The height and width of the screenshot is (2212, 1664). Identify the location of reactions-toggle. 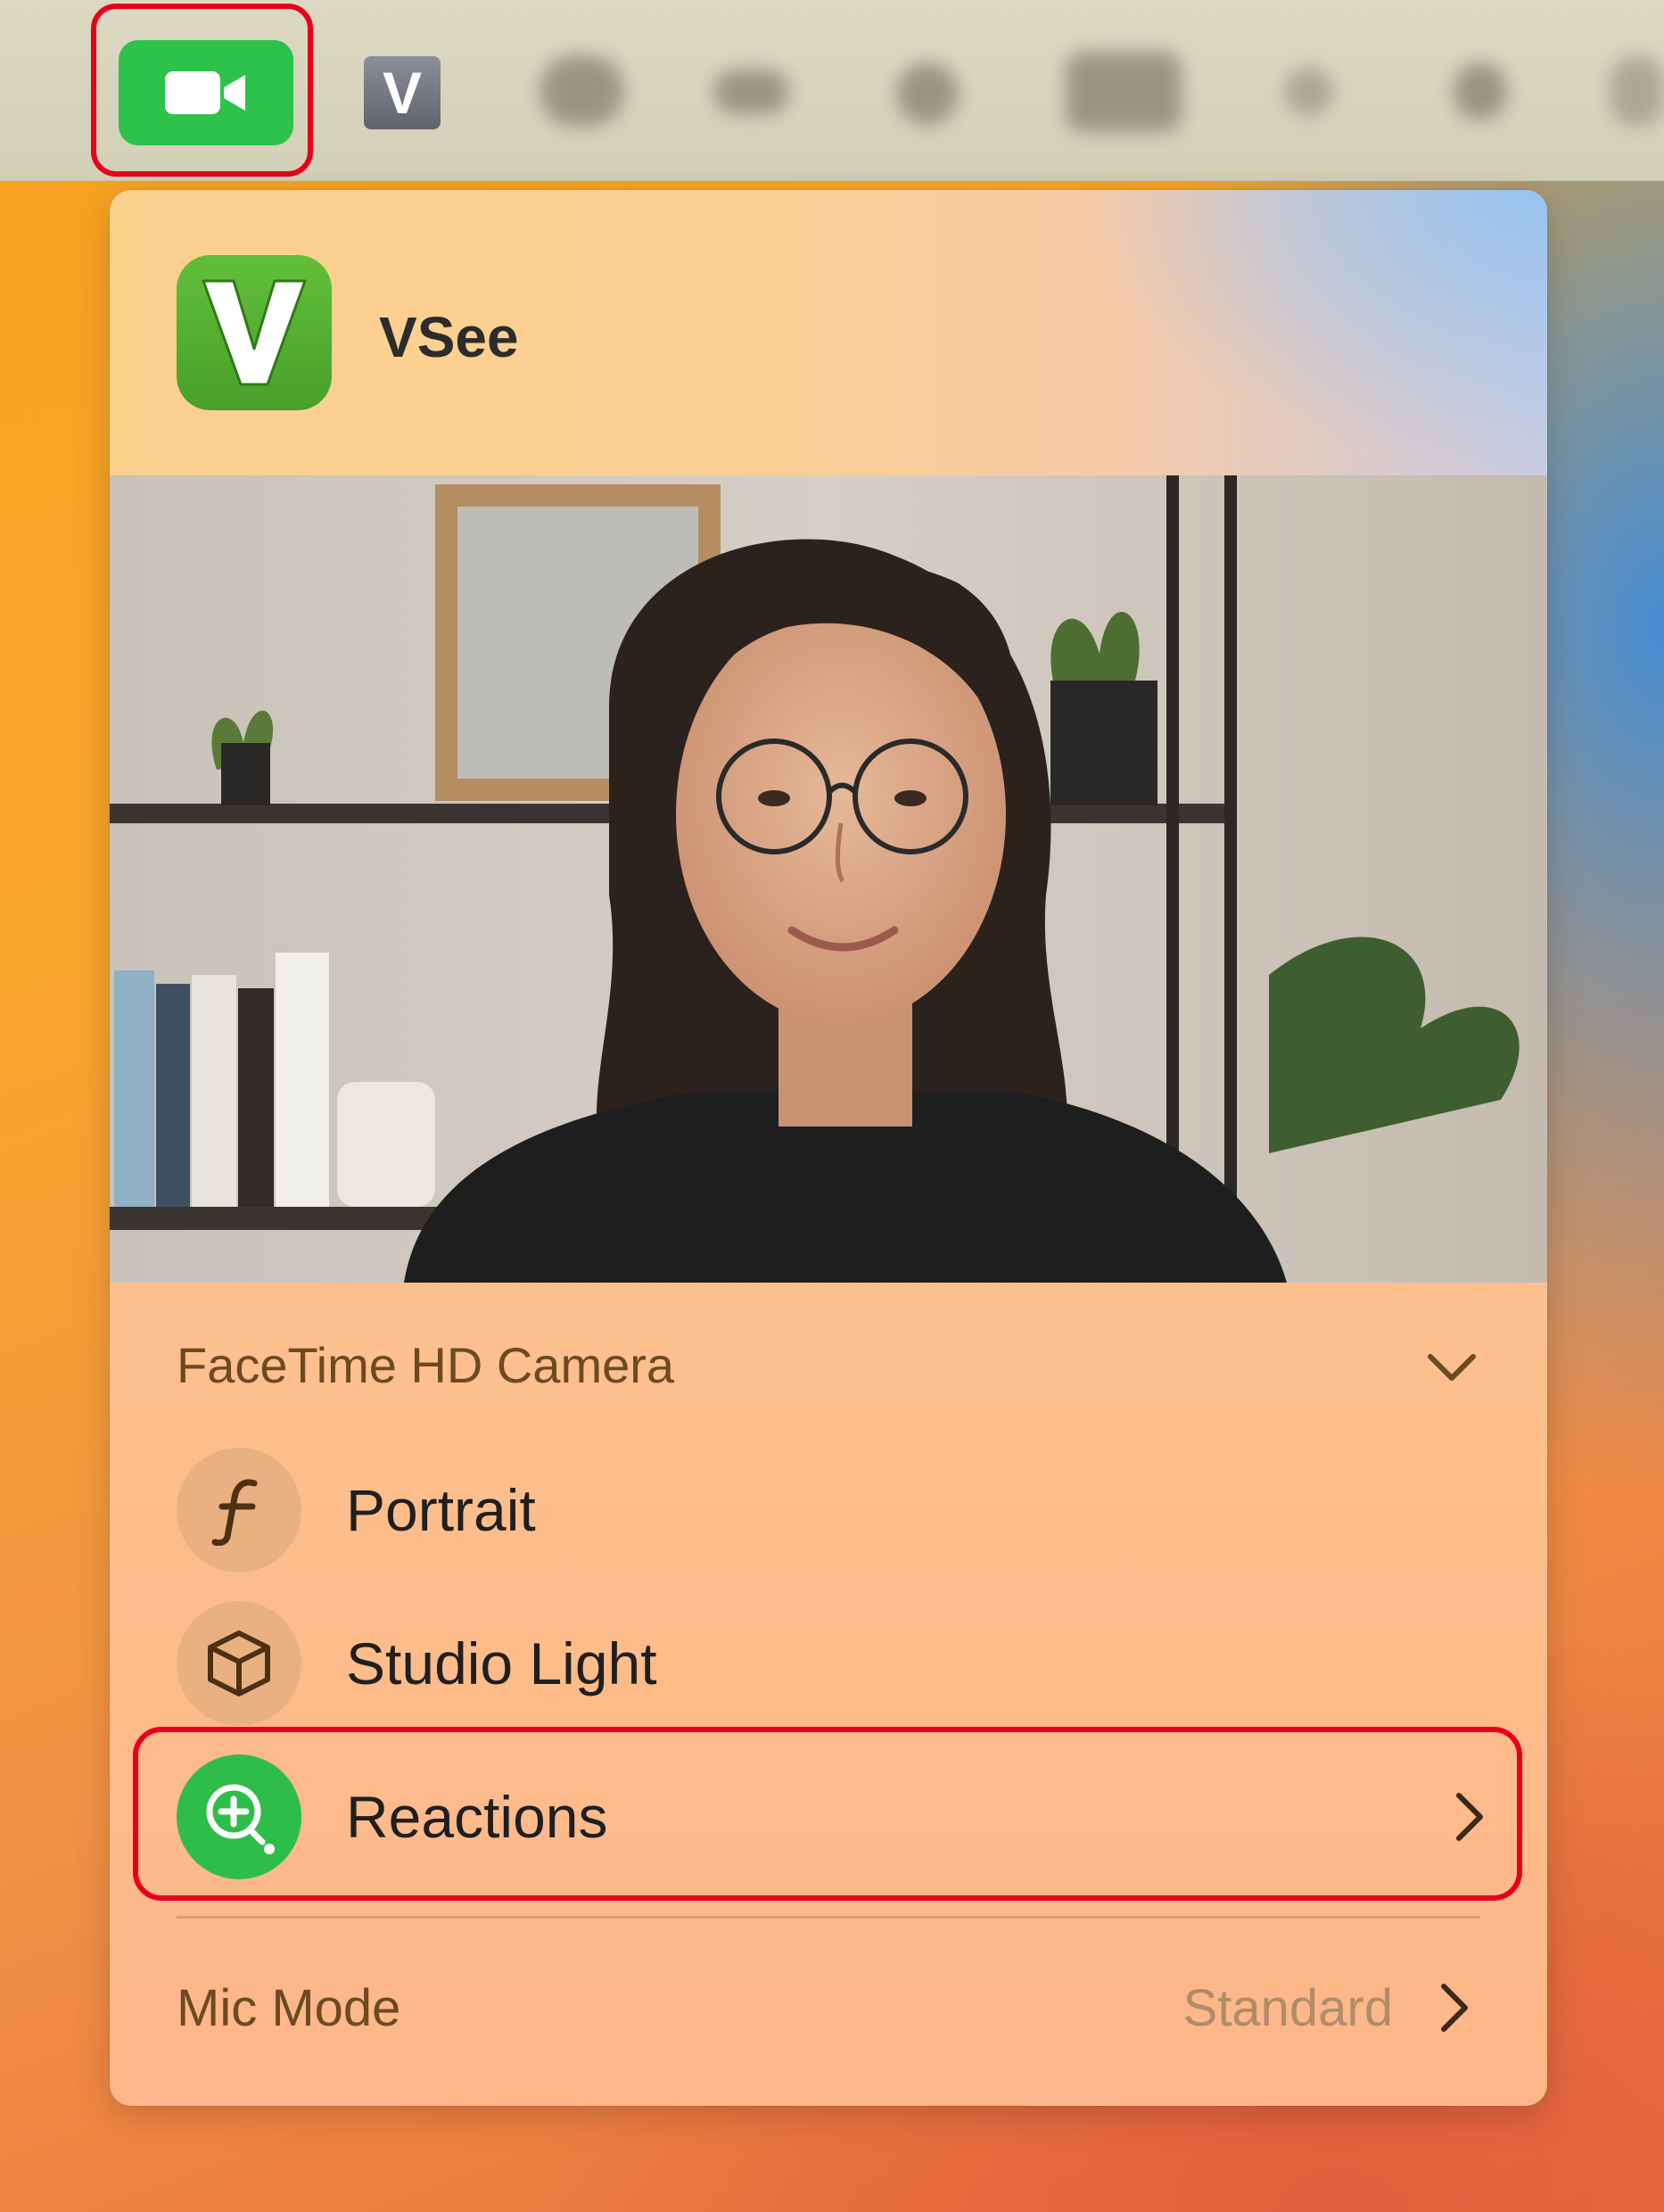
(239, 1817).